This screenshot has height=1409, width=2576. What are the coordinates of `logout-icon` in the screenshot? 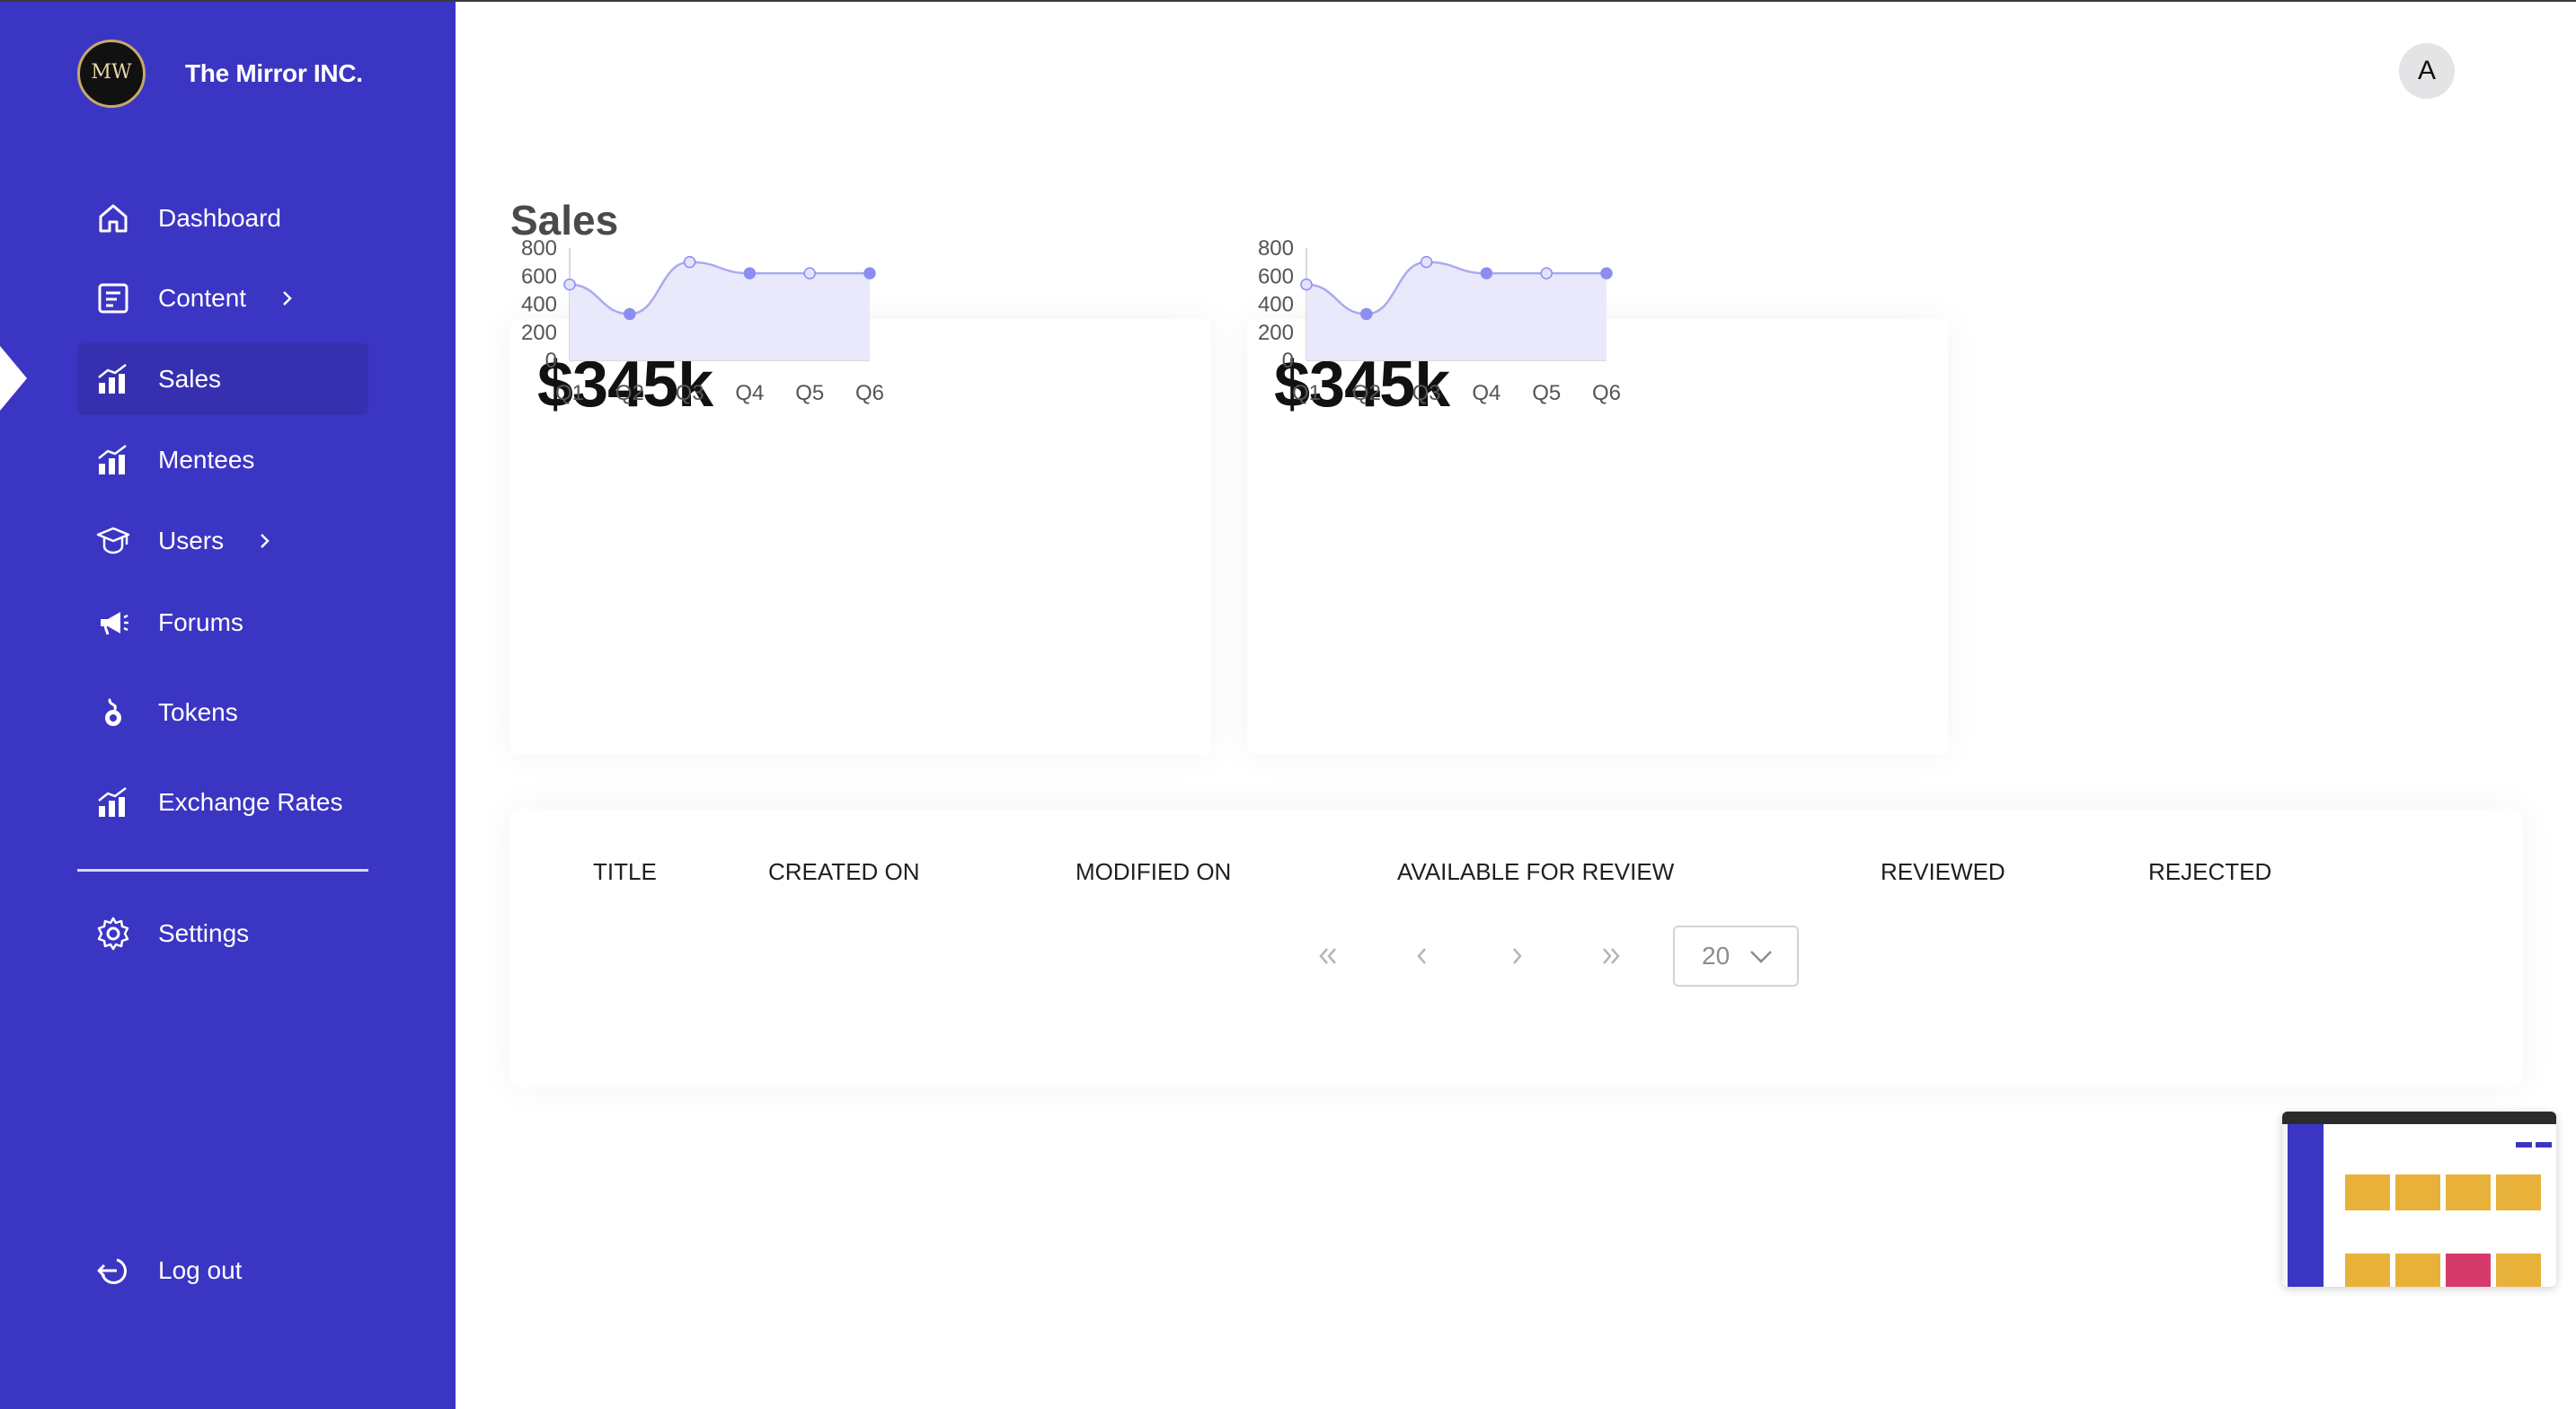 It's located at (113, 1271).